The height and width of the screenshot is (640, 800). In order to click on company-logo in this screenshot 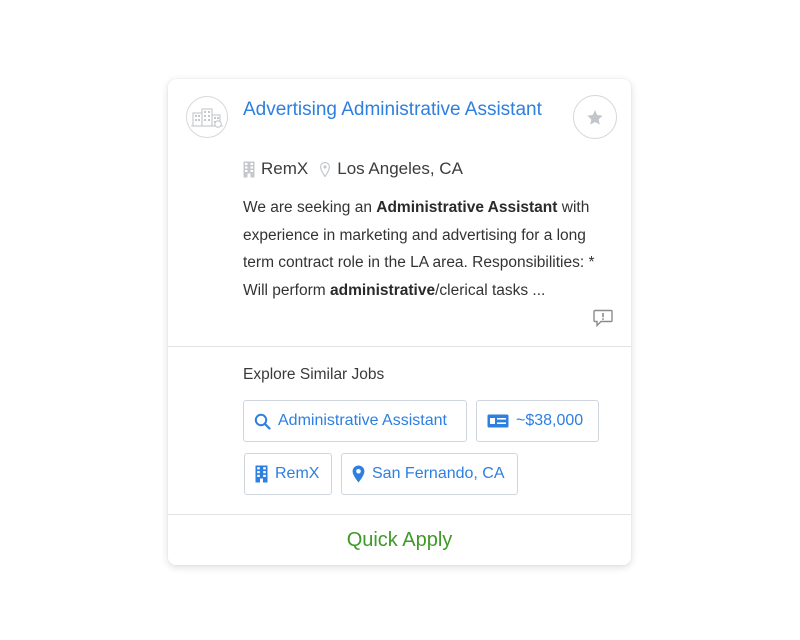, I will do `click(207, 117)`.